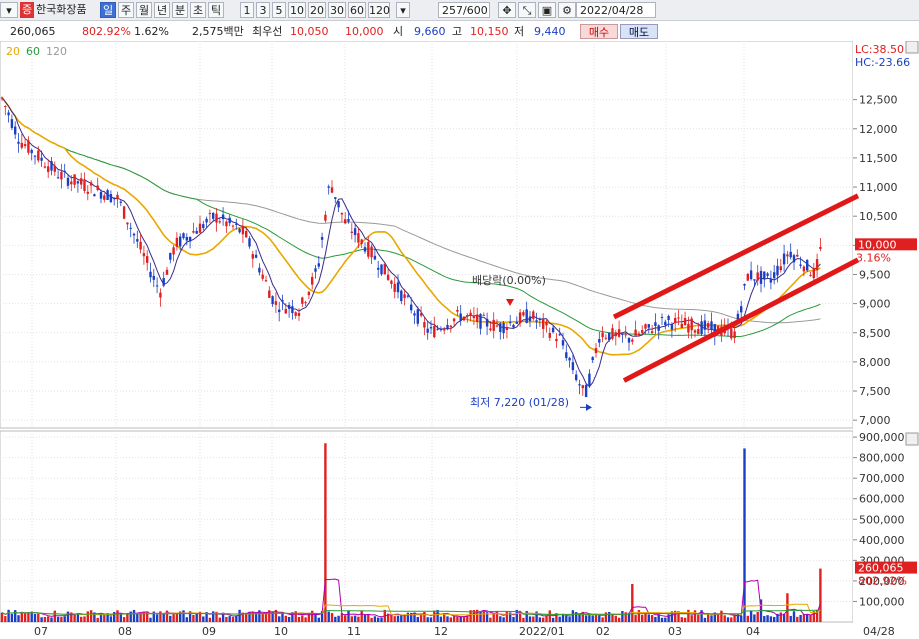  What do you see at coordinates (882, 540) in the screenshot?
I see `volume-tick-label: 400,000` at bounding box center [882, 540].